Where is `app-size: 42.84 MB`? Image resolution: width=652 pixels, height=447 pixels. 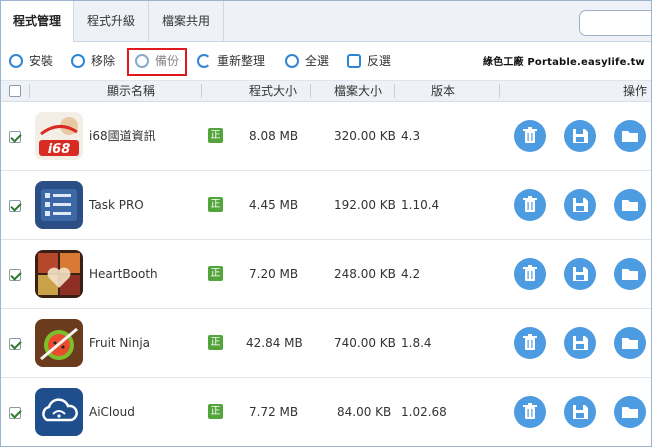
app-size: 42.84 MB is located at coordinates (274, 343).